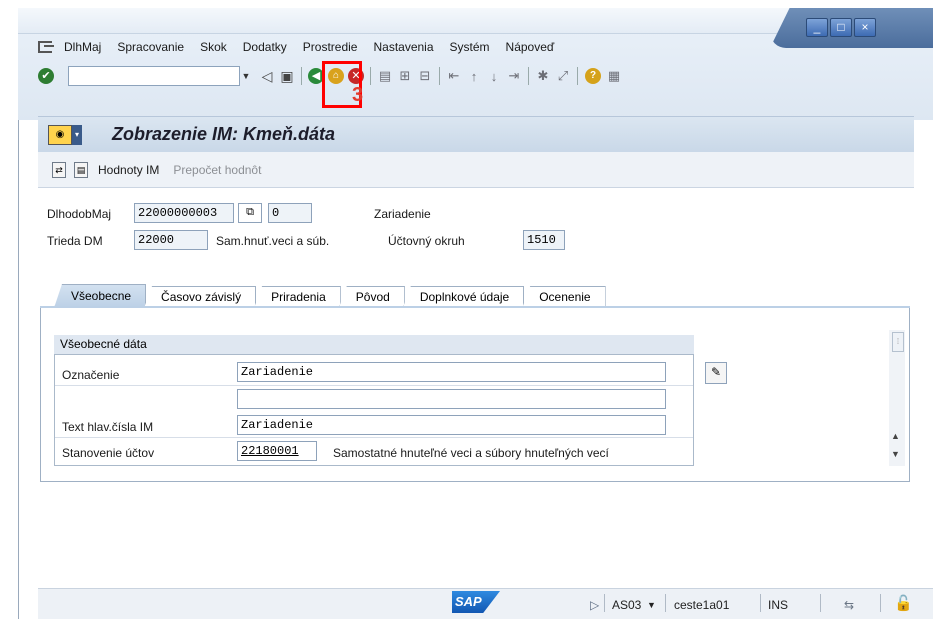  What do you see at coordinates (702, 605) in the screenshot?
I see `server-name: ceste1a01` at bounding box center [702, 605].